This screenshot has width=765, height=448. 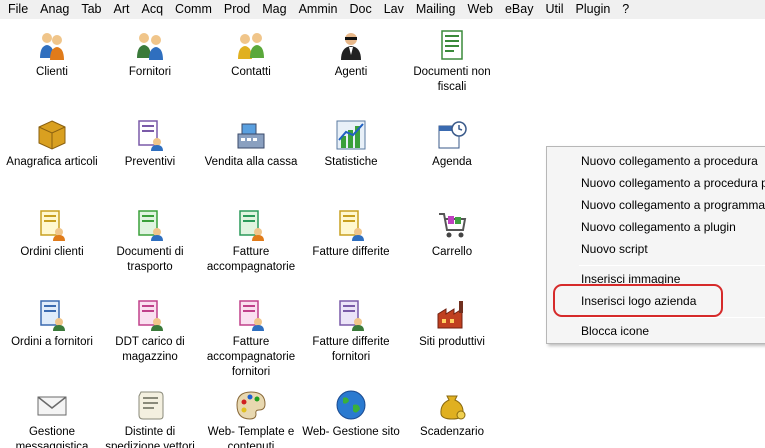 I want to click on desktop-icon-contatti: Contatti, so click(x=251, y=54).